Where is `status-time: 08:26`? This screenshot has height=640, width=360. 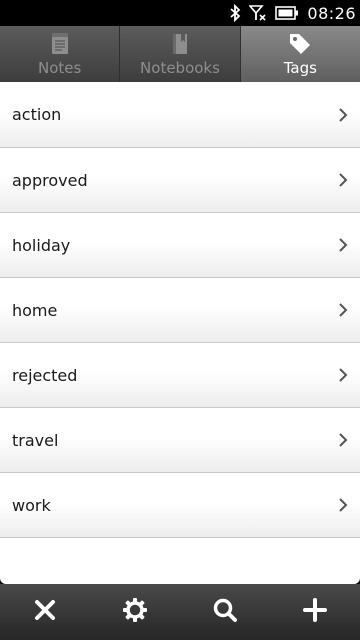
status-time: 08:26 is located at coordinates (331, 13).